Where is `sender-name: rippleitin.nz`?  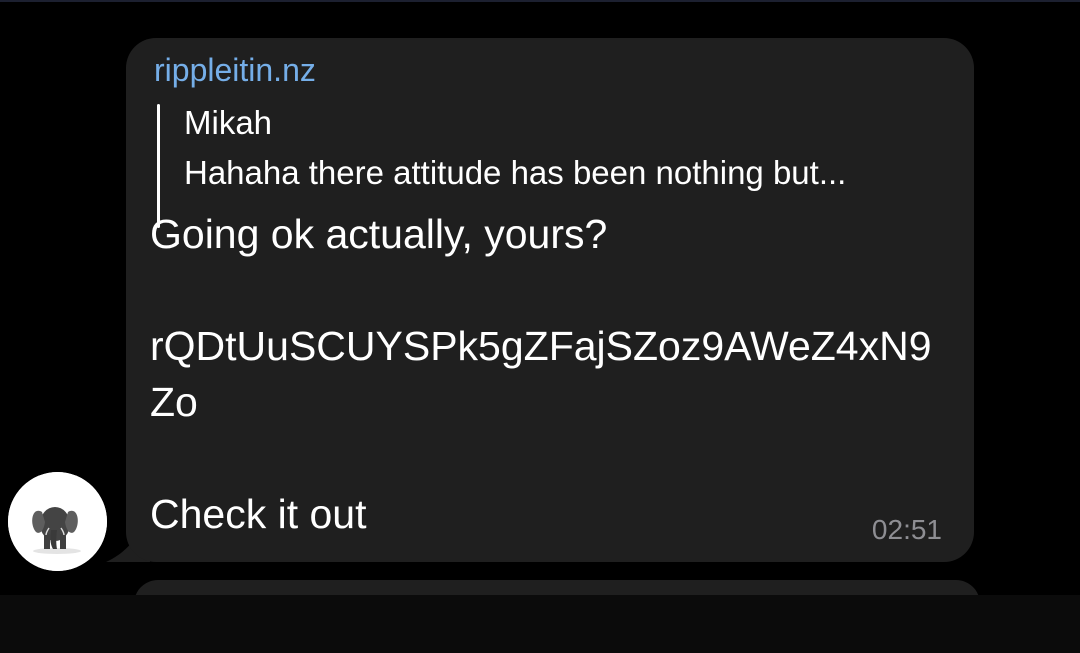 sender-name: rippleitin.nz is located at coordinates (235, 70).